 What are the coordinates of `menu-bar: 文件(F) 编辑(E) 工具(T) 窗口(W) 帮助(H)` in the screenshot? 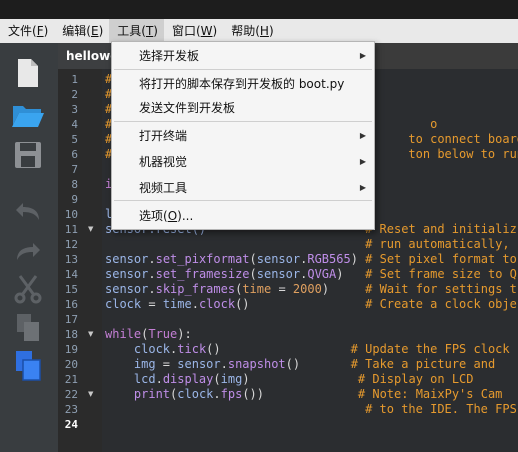 It's located at (259, 31).